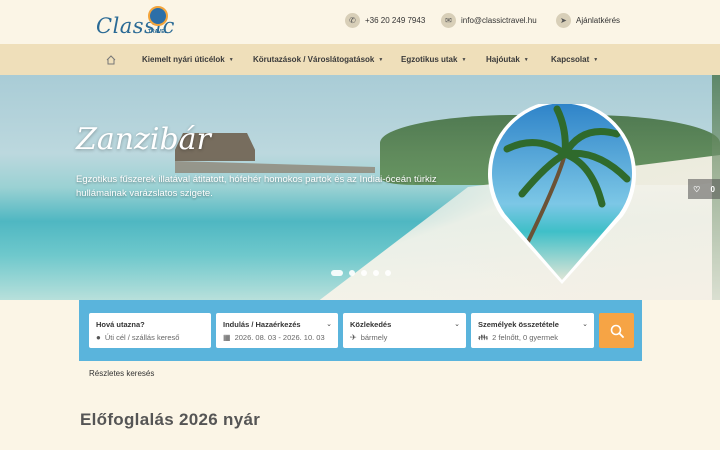  What do you see at coordinates (158, 16) in the screenshot?
I see `logo-emblem-icon` at bounding box center [158, 16].